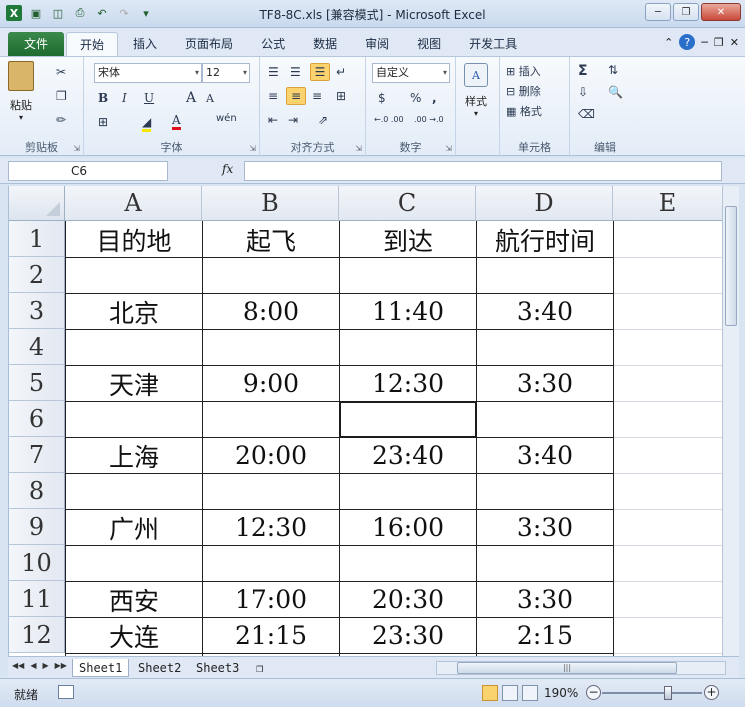 This screenshot has height=707, width=745. What do you see at coordinates (134, 311) in the screenshot?
I see `cell-a3: 北京` at bounding box center [134, 311].